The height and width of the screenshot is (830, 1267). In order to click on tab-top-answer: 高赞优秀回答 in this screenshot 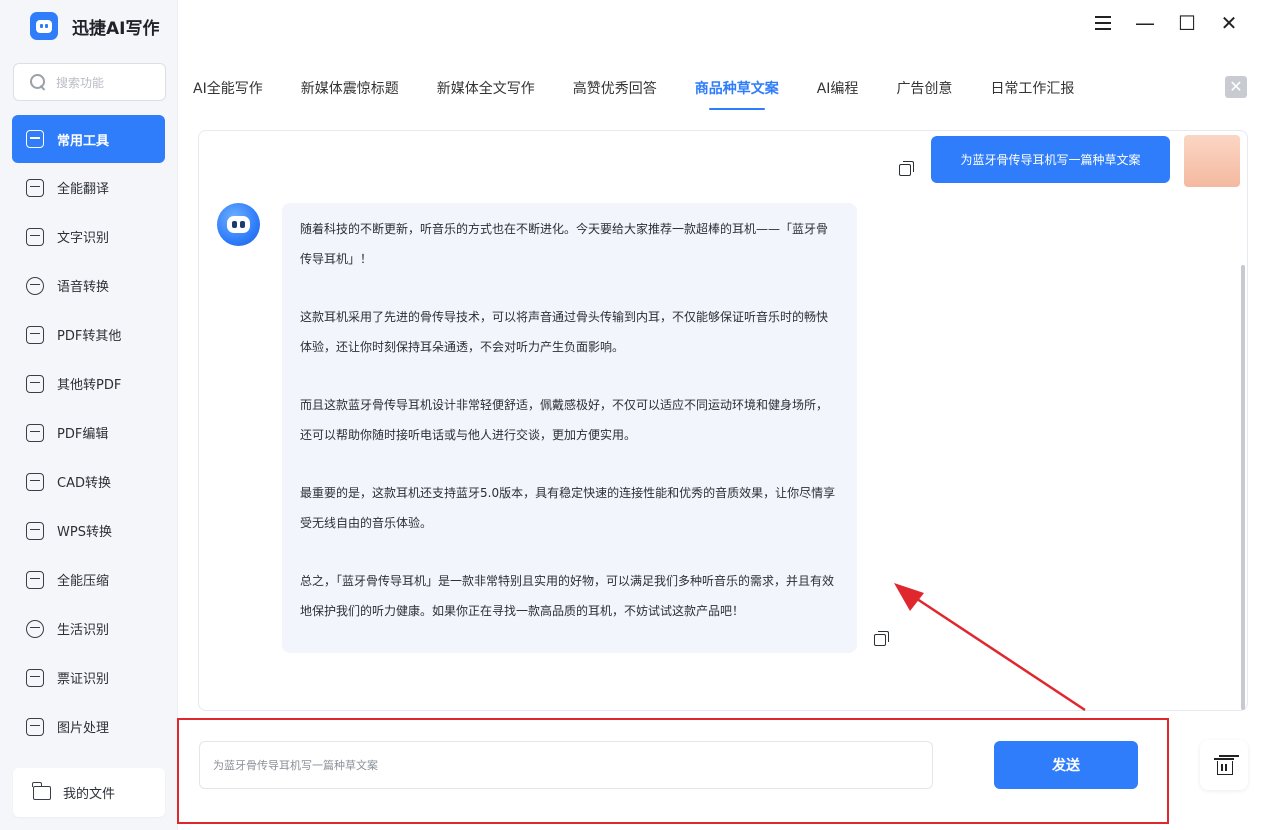, I will do `click(615, 94)`.